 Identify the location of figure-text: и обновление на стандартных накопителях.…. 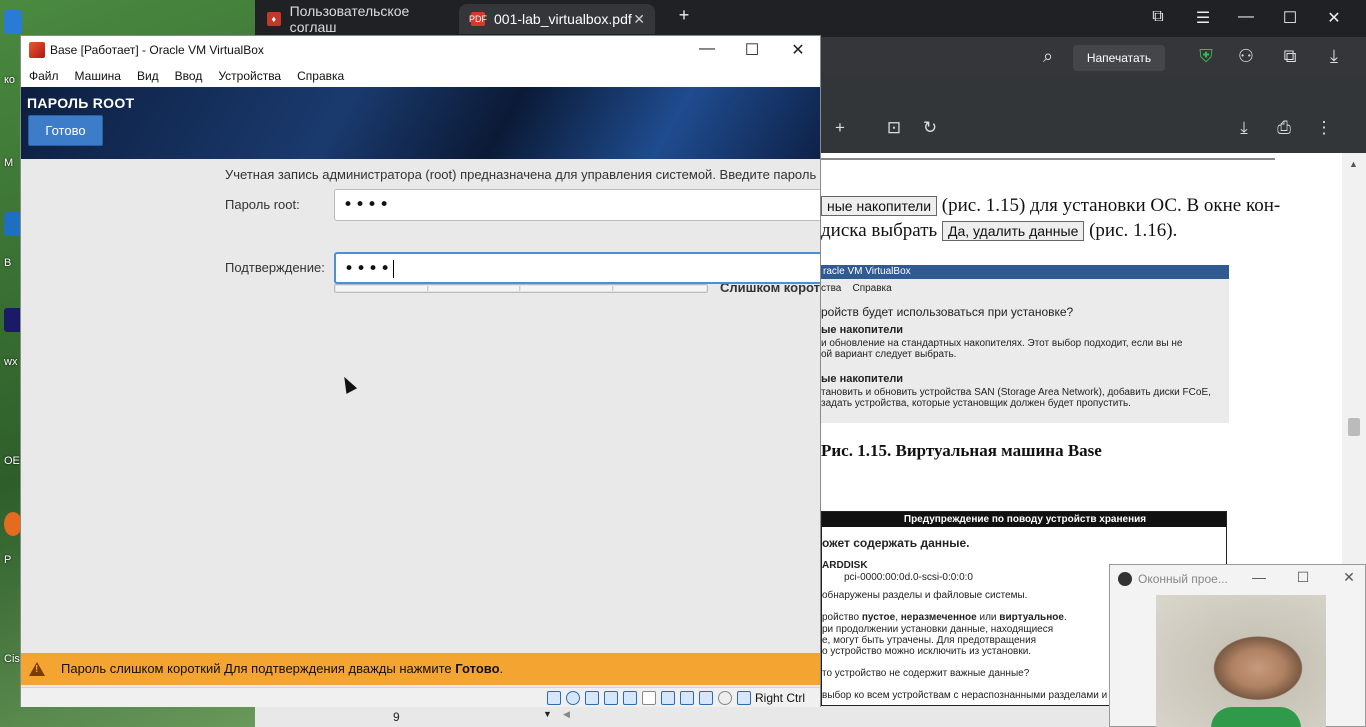
(1002, 343).